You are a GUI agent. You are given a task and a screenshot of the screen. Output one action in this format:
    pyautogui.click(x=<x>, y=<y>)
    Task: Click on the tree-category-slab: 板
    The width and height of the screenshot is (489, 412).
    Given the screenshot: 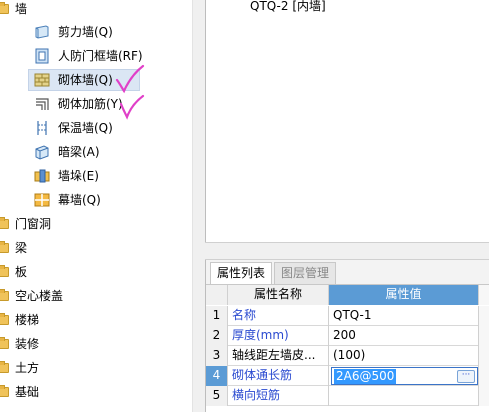 What is the action you would take?
    pyautogui.click(x=96, y=272)
    